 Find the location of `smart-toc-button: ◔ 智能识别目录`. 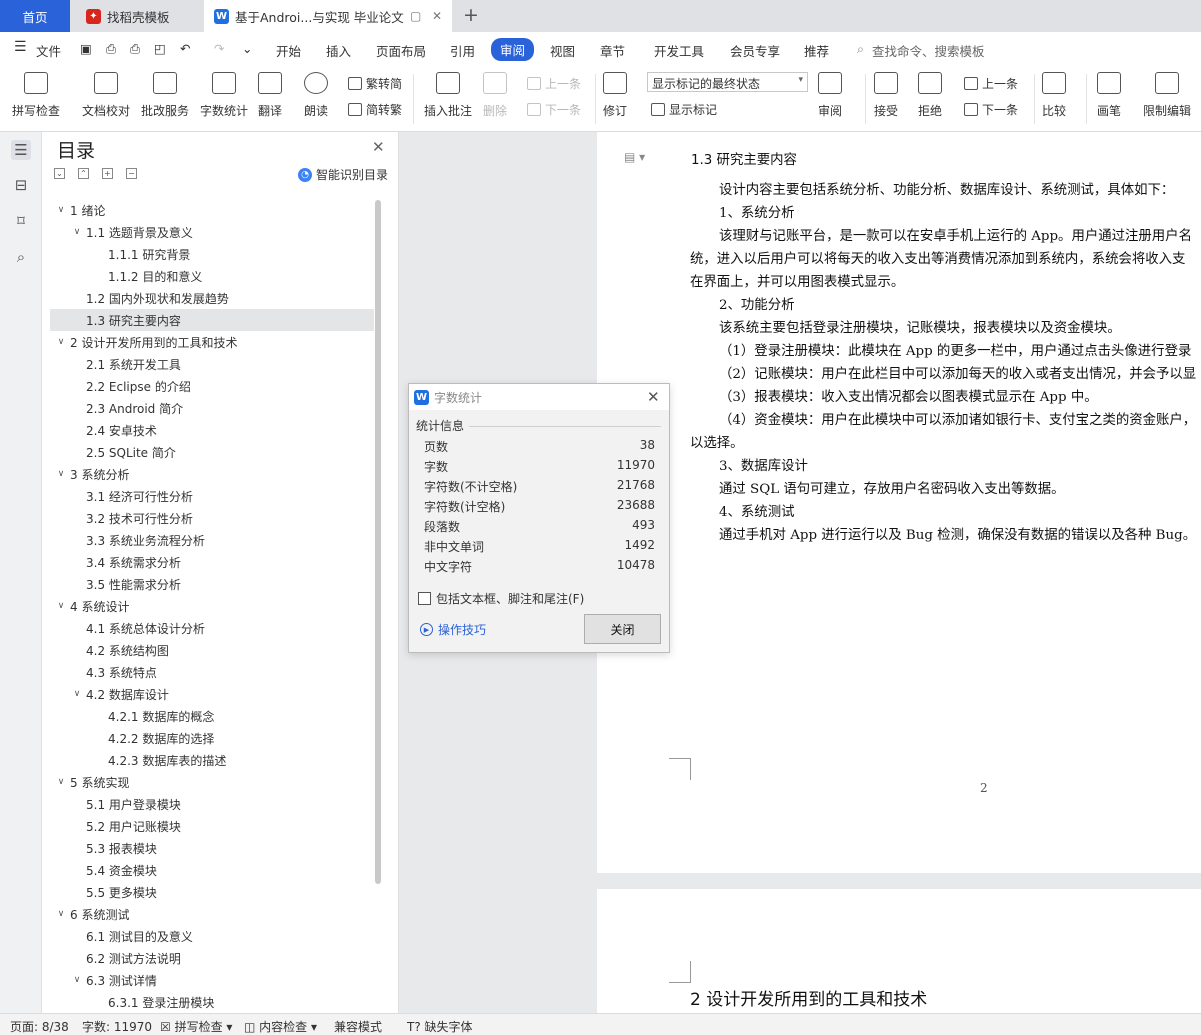

smart-toc-button: ◔ 智能识别目录 is located at coordinates (343, 174).